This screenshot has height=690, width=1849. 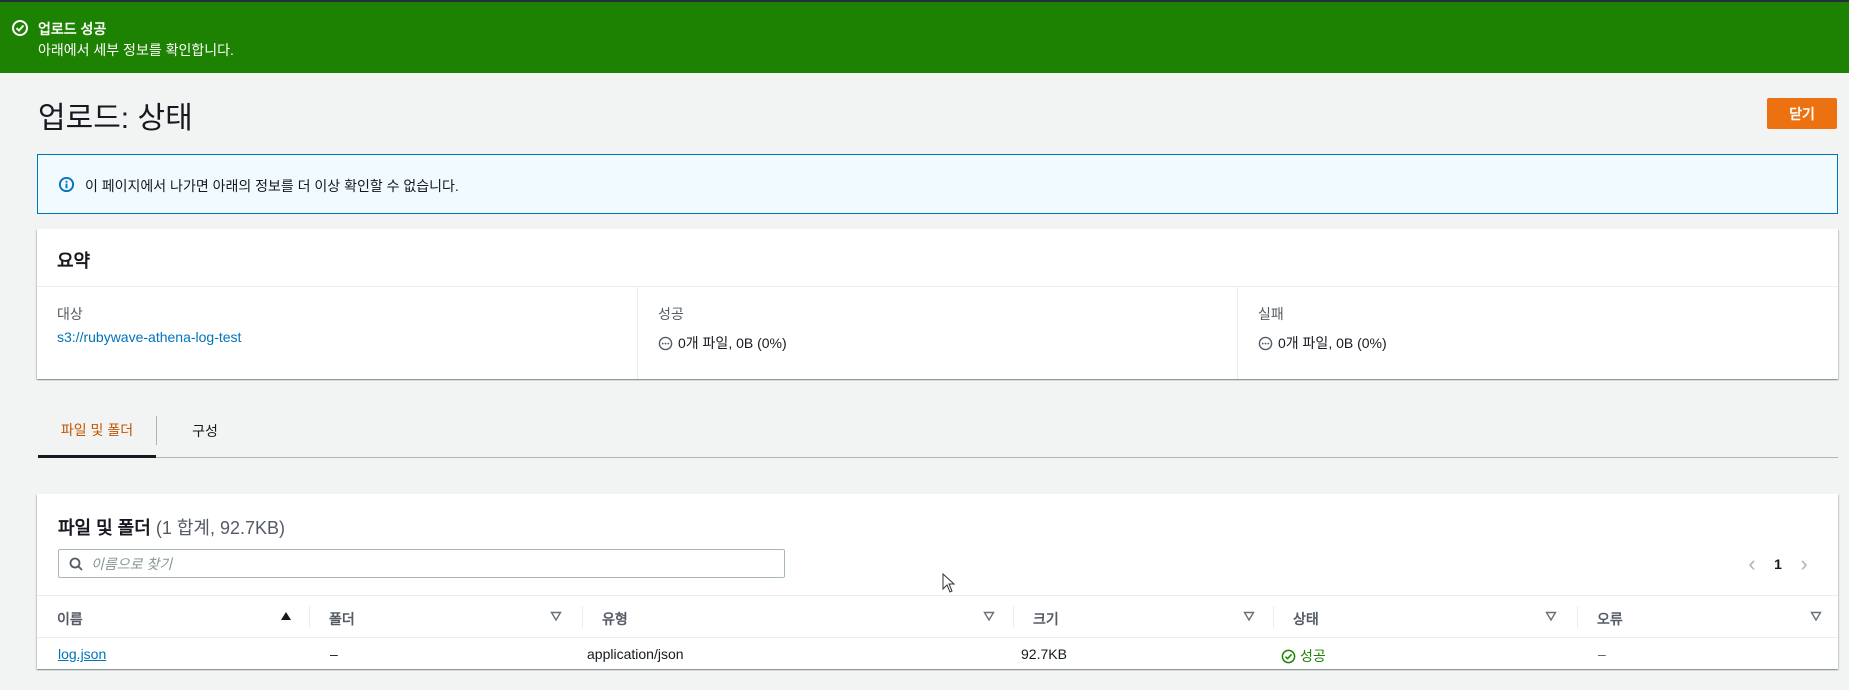 I want to click on column-header-error: 오류, so click(x=1707, y=617).